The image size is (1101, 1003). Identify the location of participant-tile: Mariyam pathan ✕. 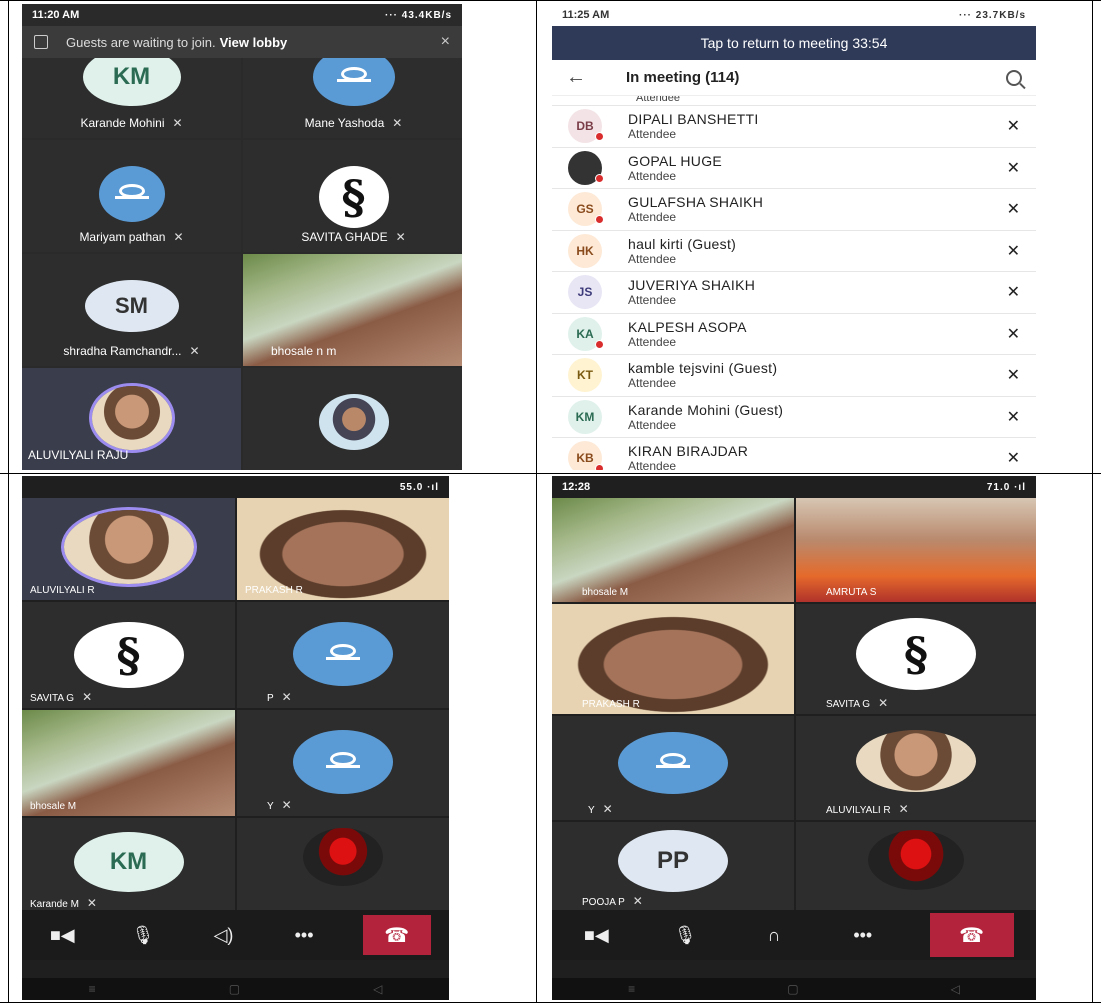
(131, 196).